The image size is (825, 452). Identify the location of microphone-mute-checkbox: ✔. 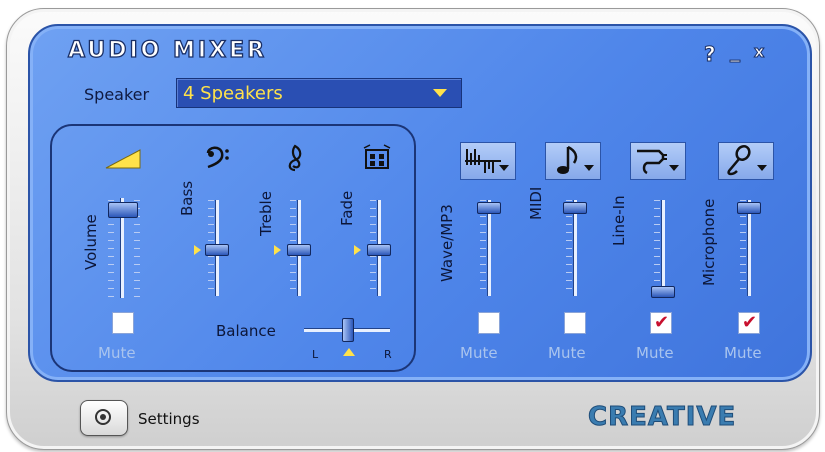
(749, 323).